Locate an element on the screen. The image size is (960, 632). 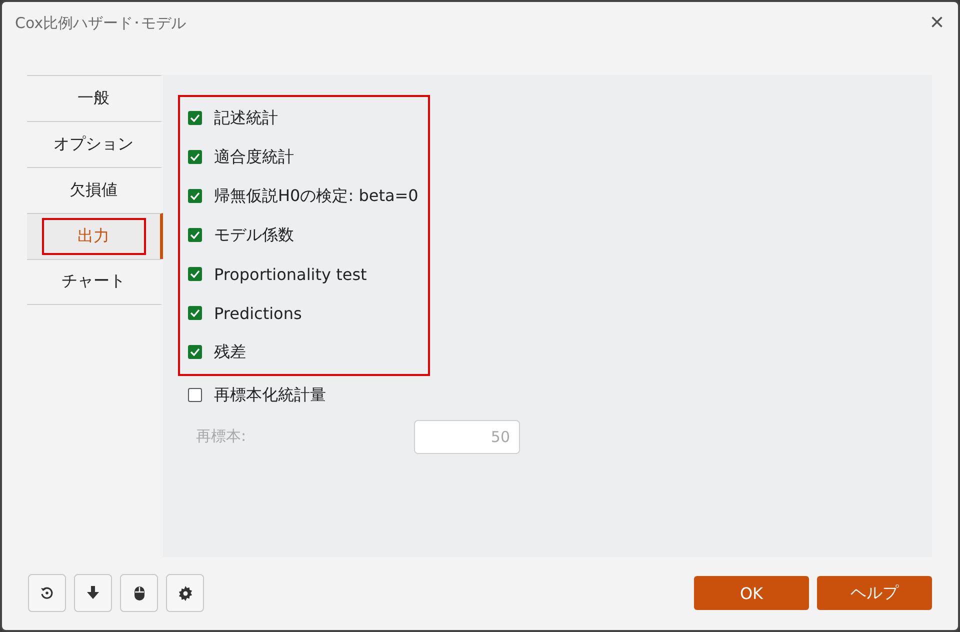
highlighted-tab-label: 出力 is located at coordinates (94, 236).